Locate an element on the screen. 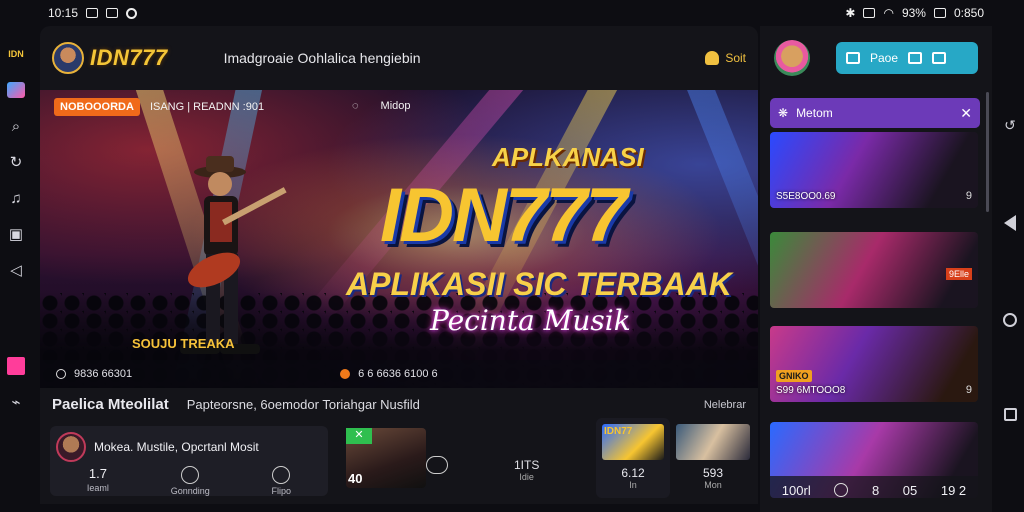 The height and width of the screenshot is (512, 1024). card-tag: GNIKO is located at coordinates (794, 376).